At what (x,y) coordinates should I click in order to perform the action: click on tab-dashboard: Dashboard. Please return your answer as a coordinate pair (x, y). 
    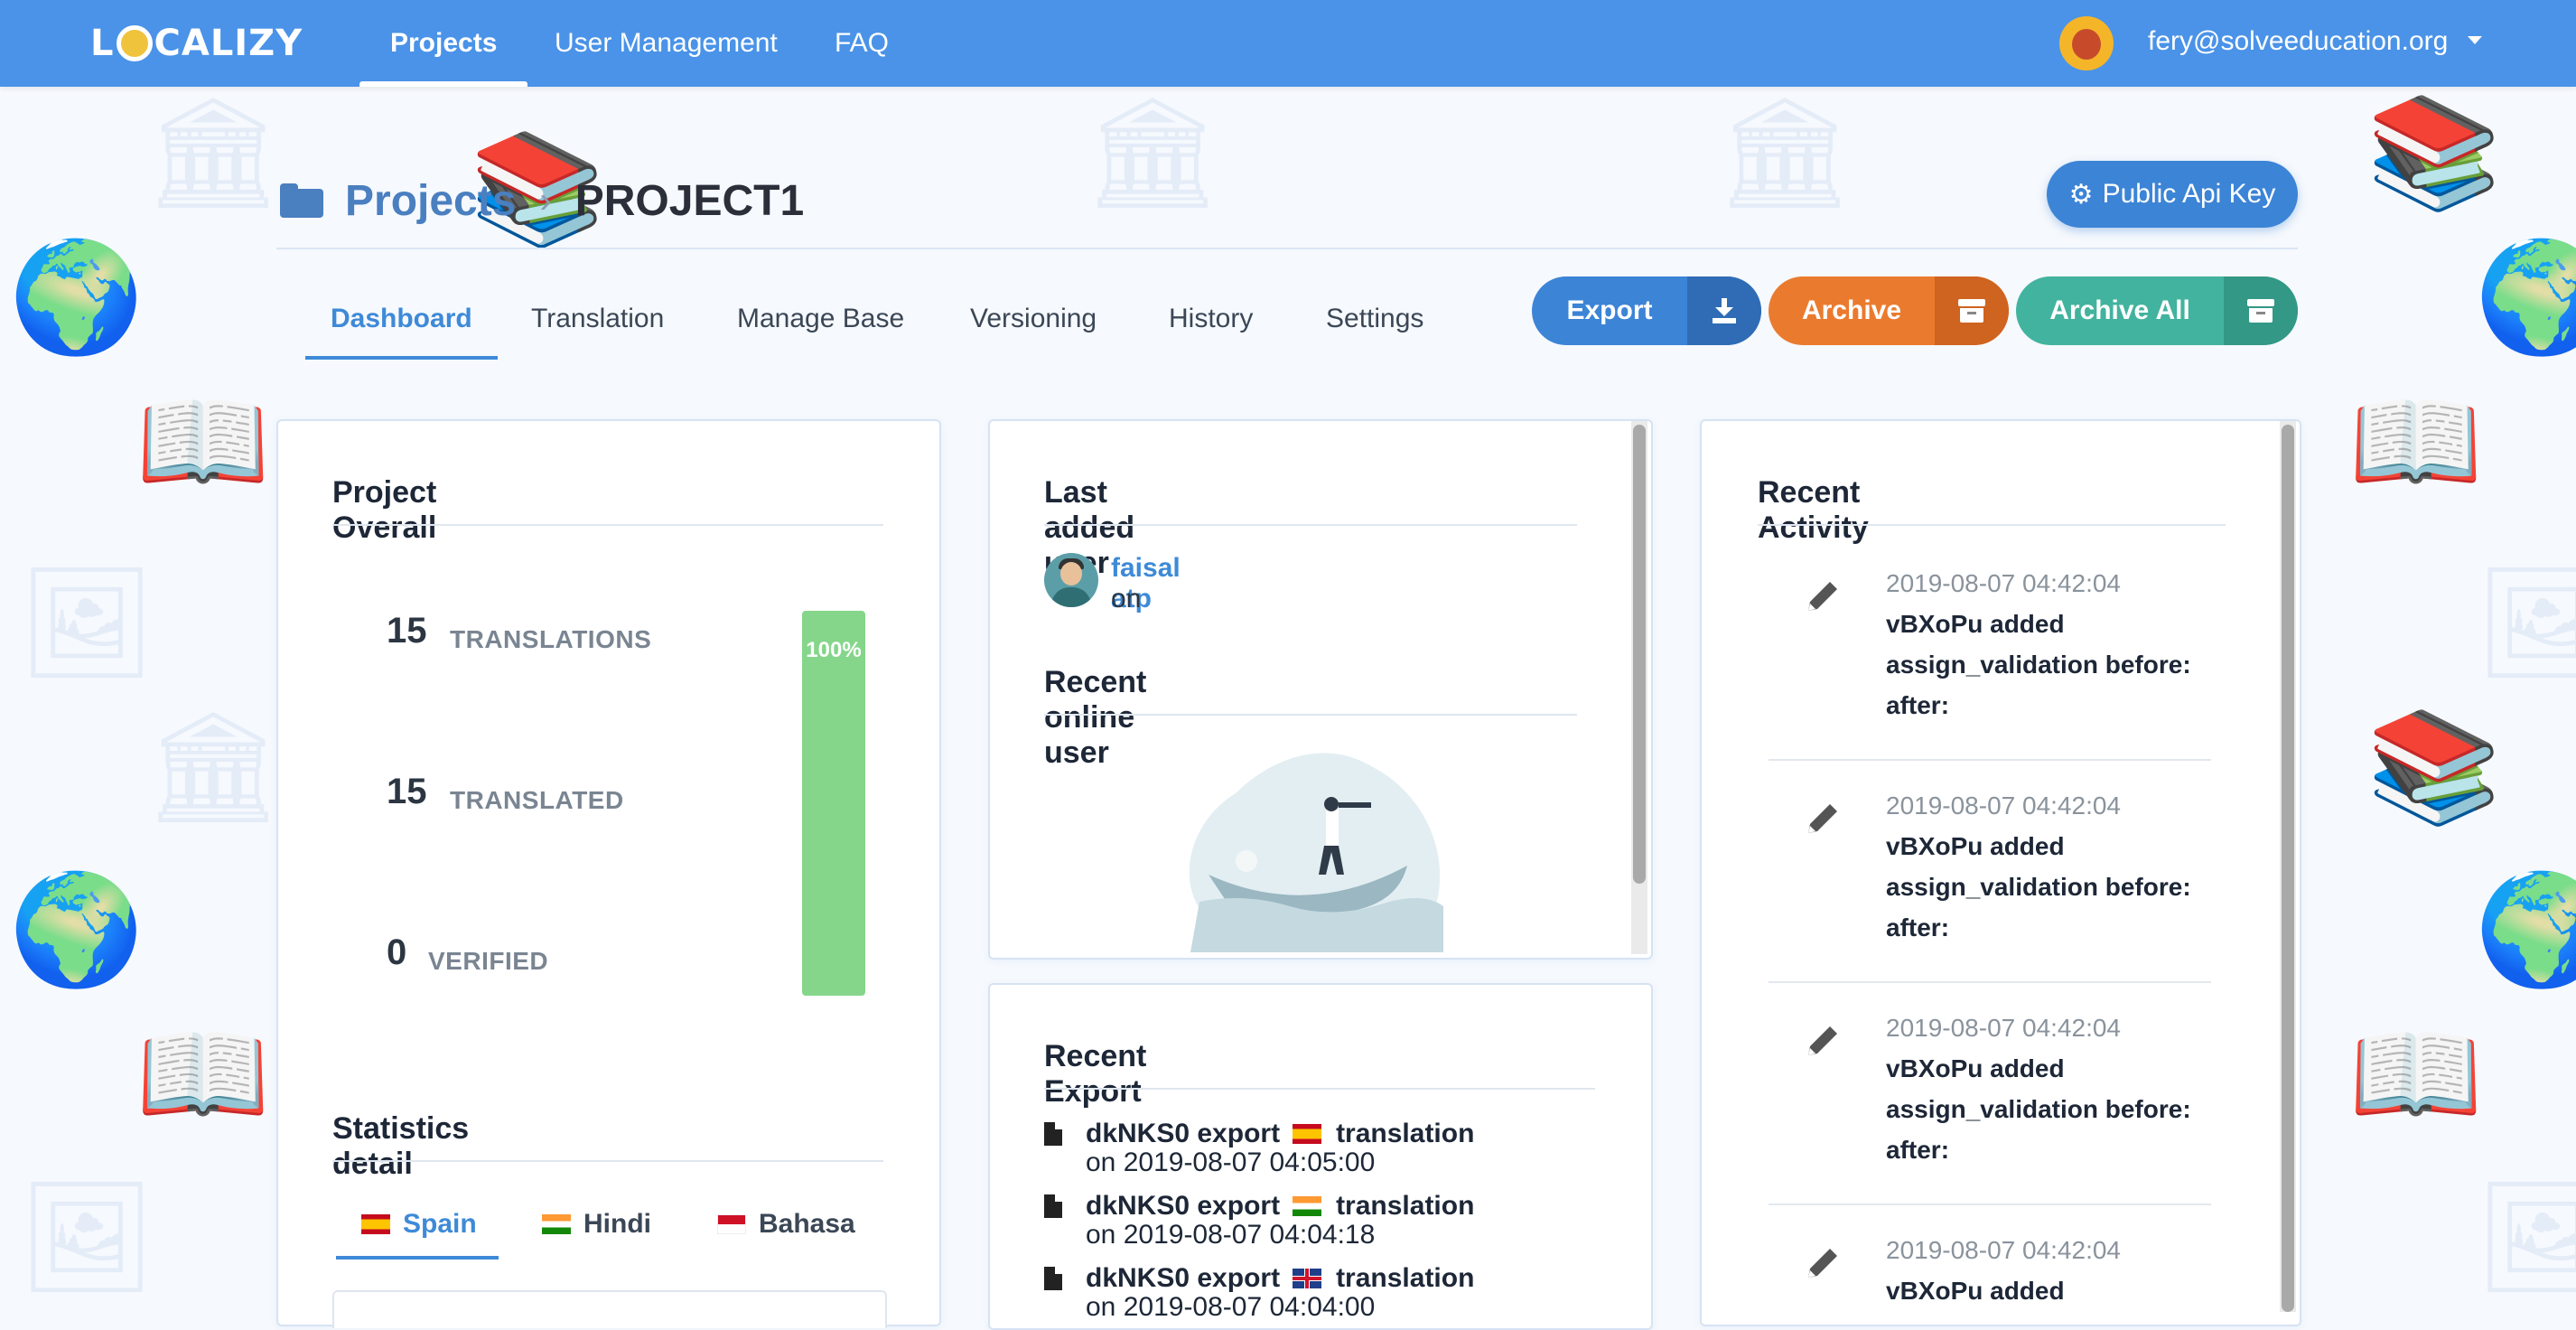
    Looking at the image, I should click on (401, 324).